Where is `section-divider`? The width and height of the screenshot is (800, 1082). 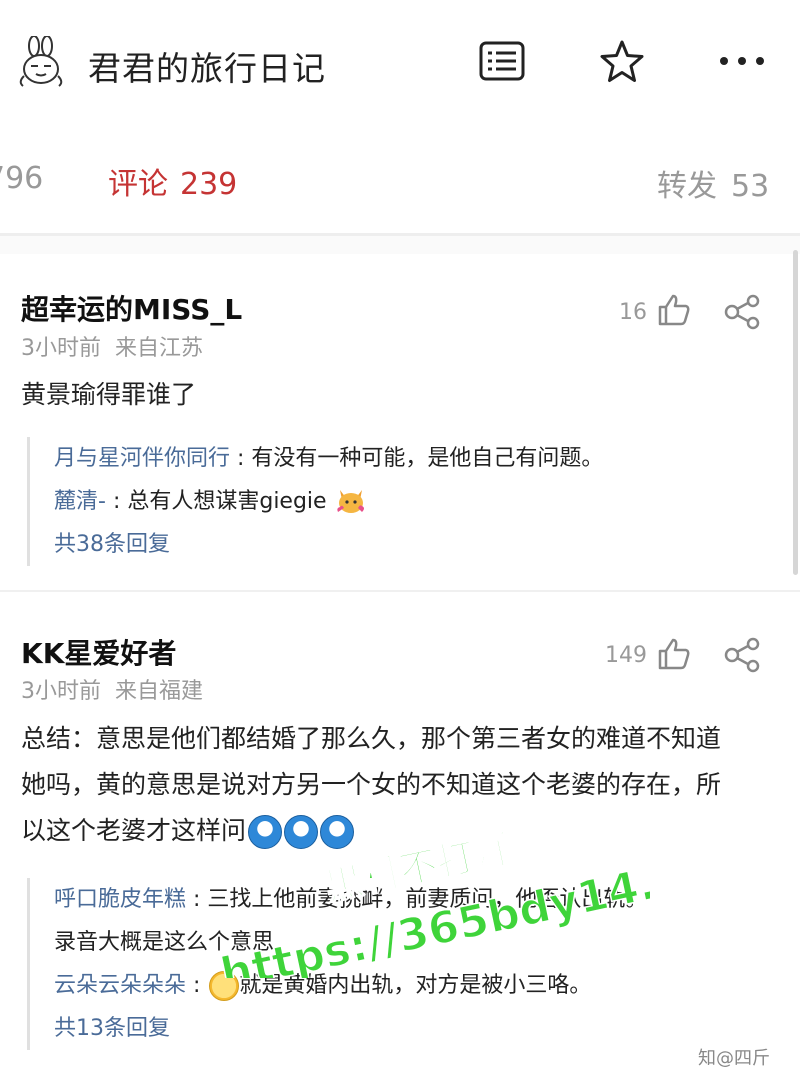
section-divider is located at coordinates (400, 245).